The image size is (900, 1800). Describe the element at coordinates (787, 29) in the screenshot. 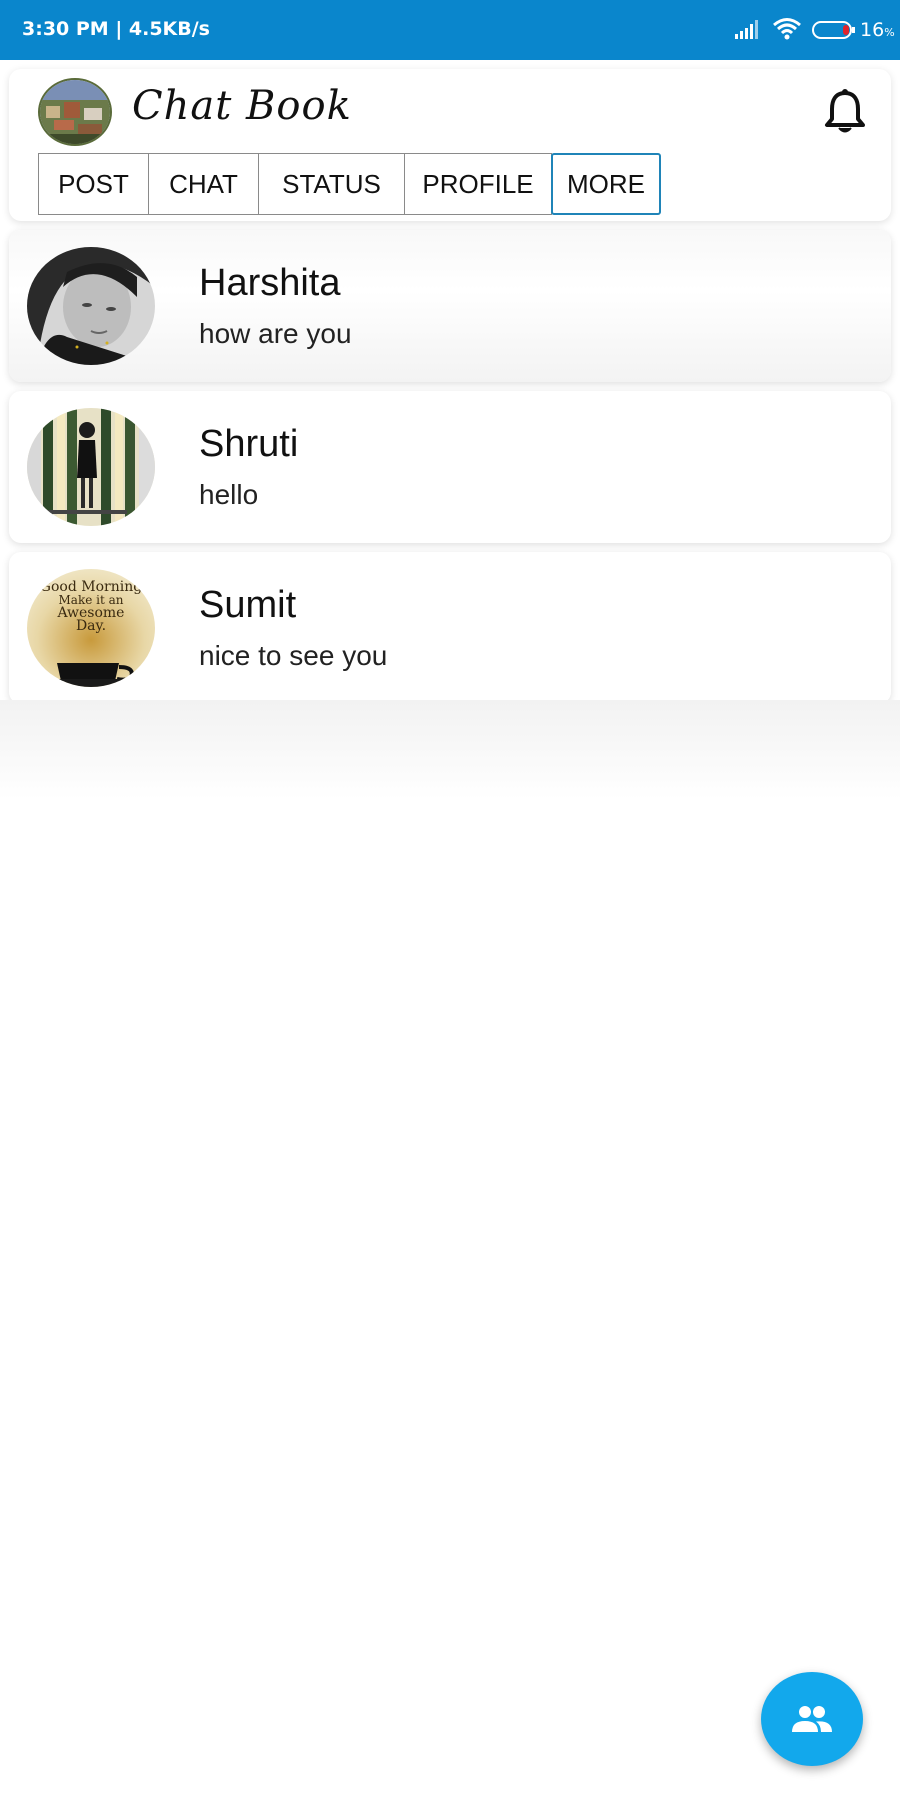

I see `wifi-icon` at that location.